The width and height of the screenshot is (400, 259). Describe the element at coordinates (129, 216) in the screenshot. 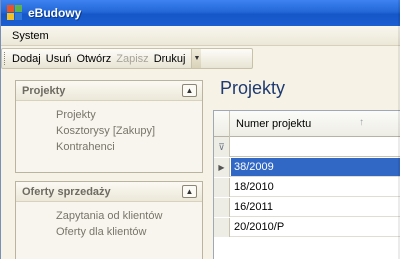

I see `sidebar-item-zapytania: Zapytania od klientów` at that location.